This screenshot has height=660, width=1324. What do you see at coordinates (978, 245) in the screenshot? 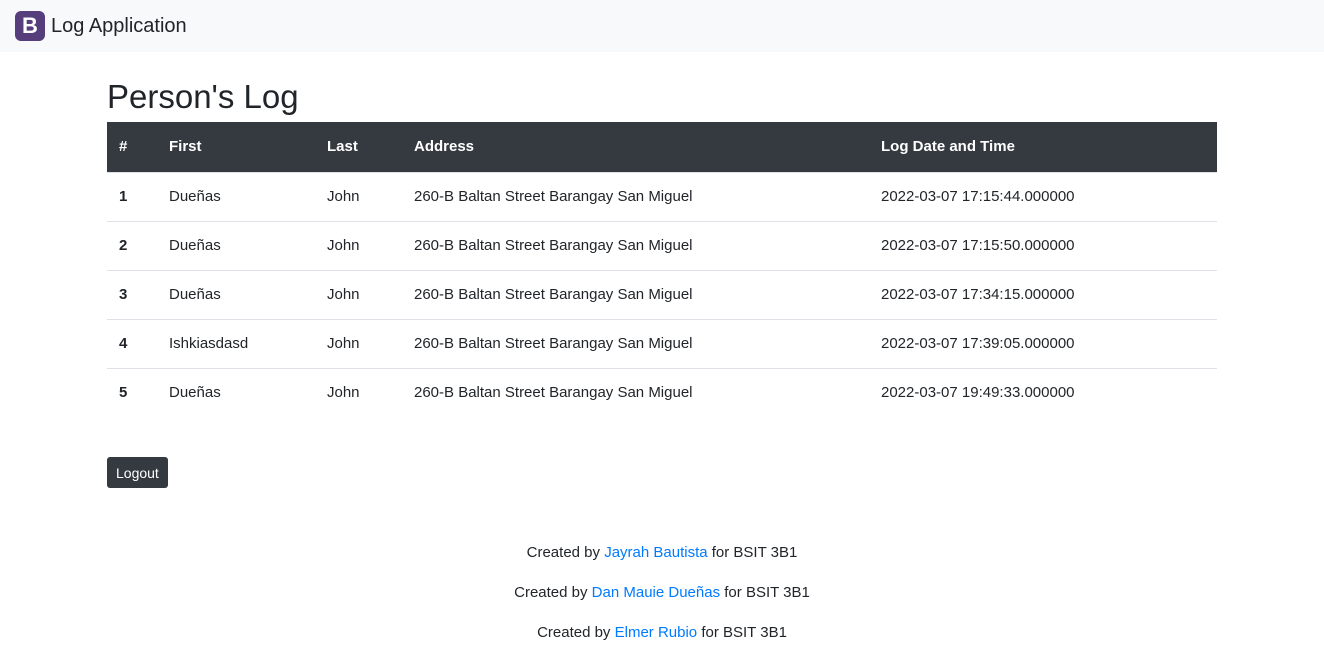
I see `cell-datetime: 2022-03-07 17:15:50.000000` at bounding box center [978, 245].